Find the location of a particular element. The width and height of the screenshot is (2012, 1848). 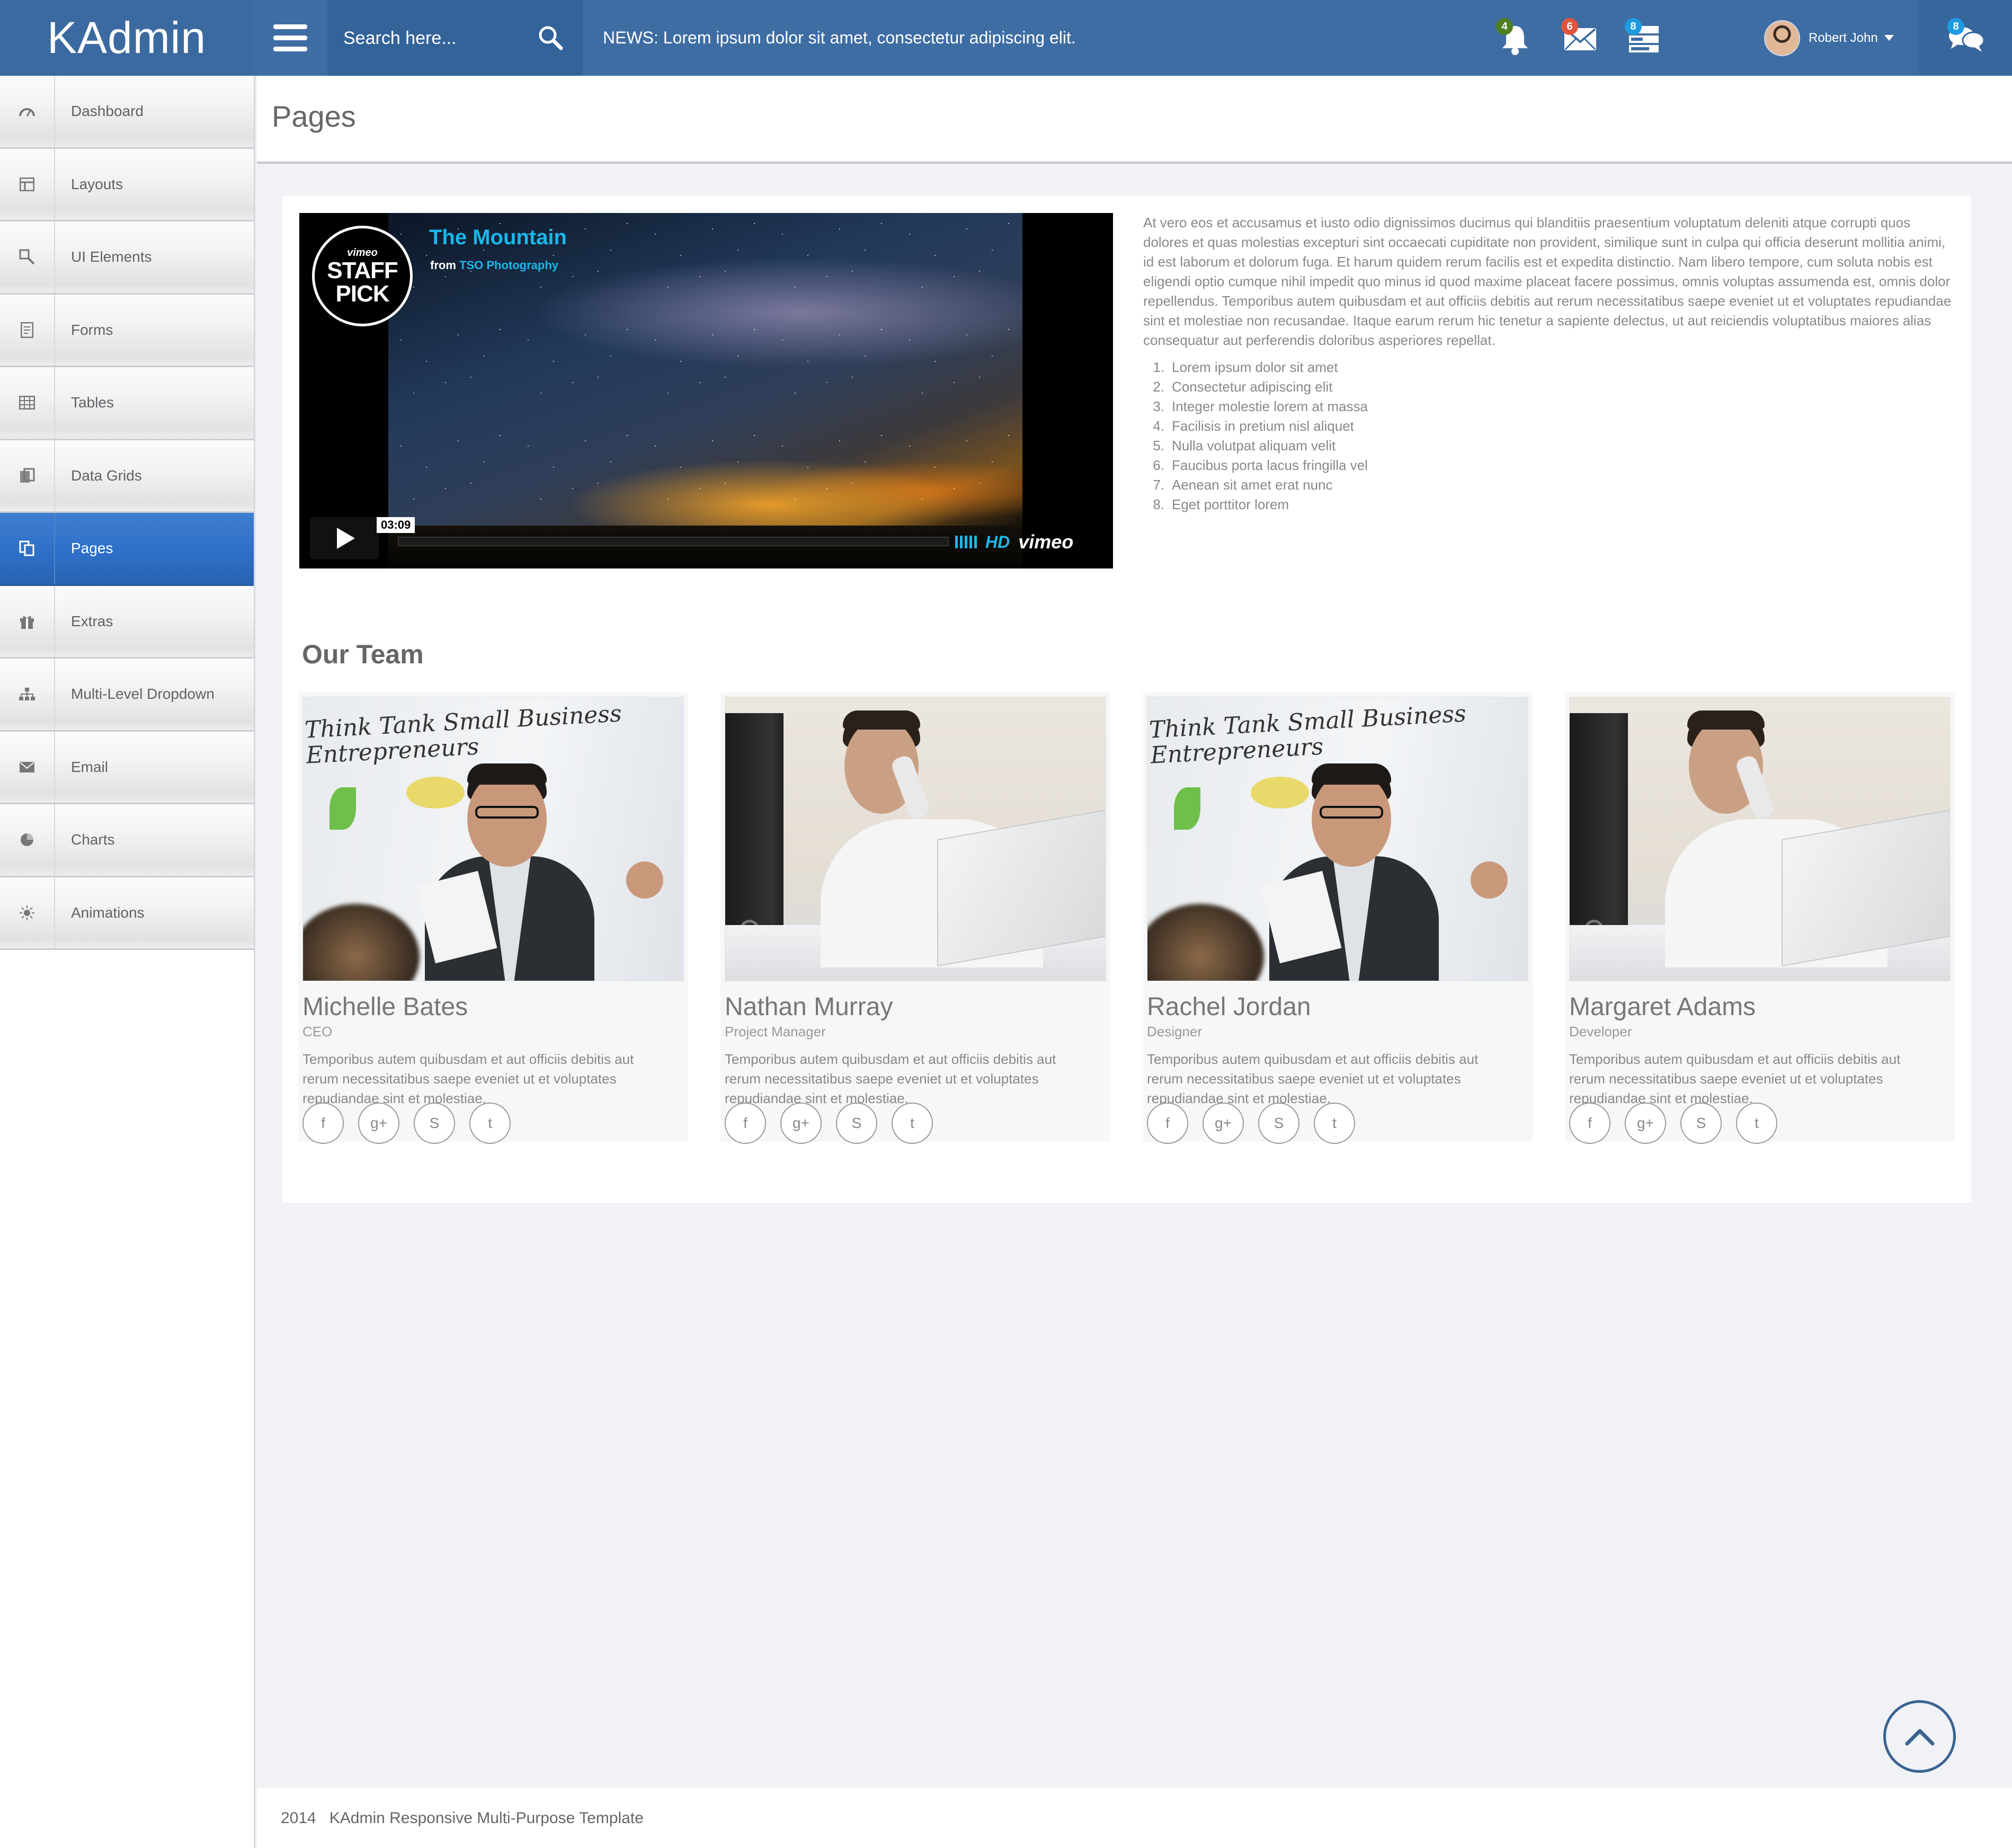

search-button is located at coordinates (550, 37).